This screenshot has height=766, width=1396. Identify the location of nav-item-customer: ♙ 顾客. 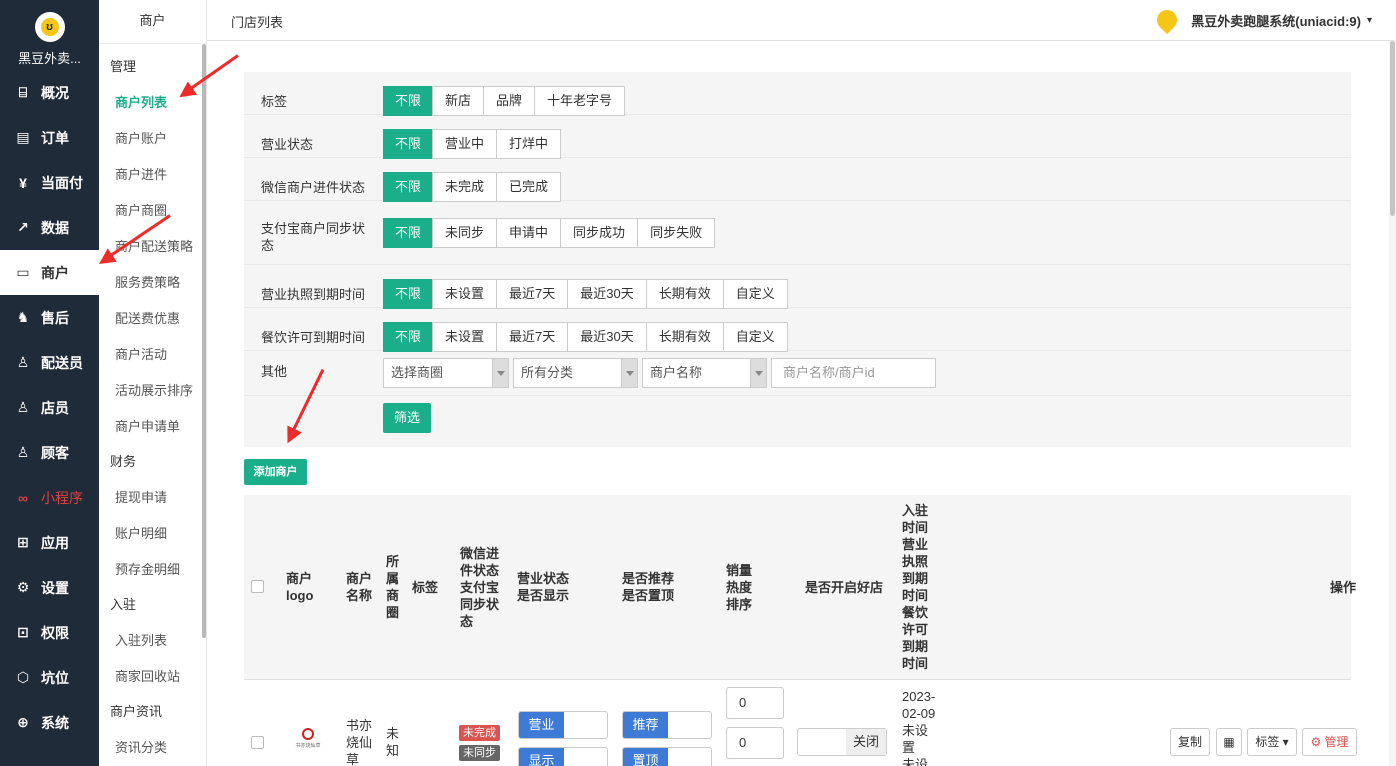
(49, 452).